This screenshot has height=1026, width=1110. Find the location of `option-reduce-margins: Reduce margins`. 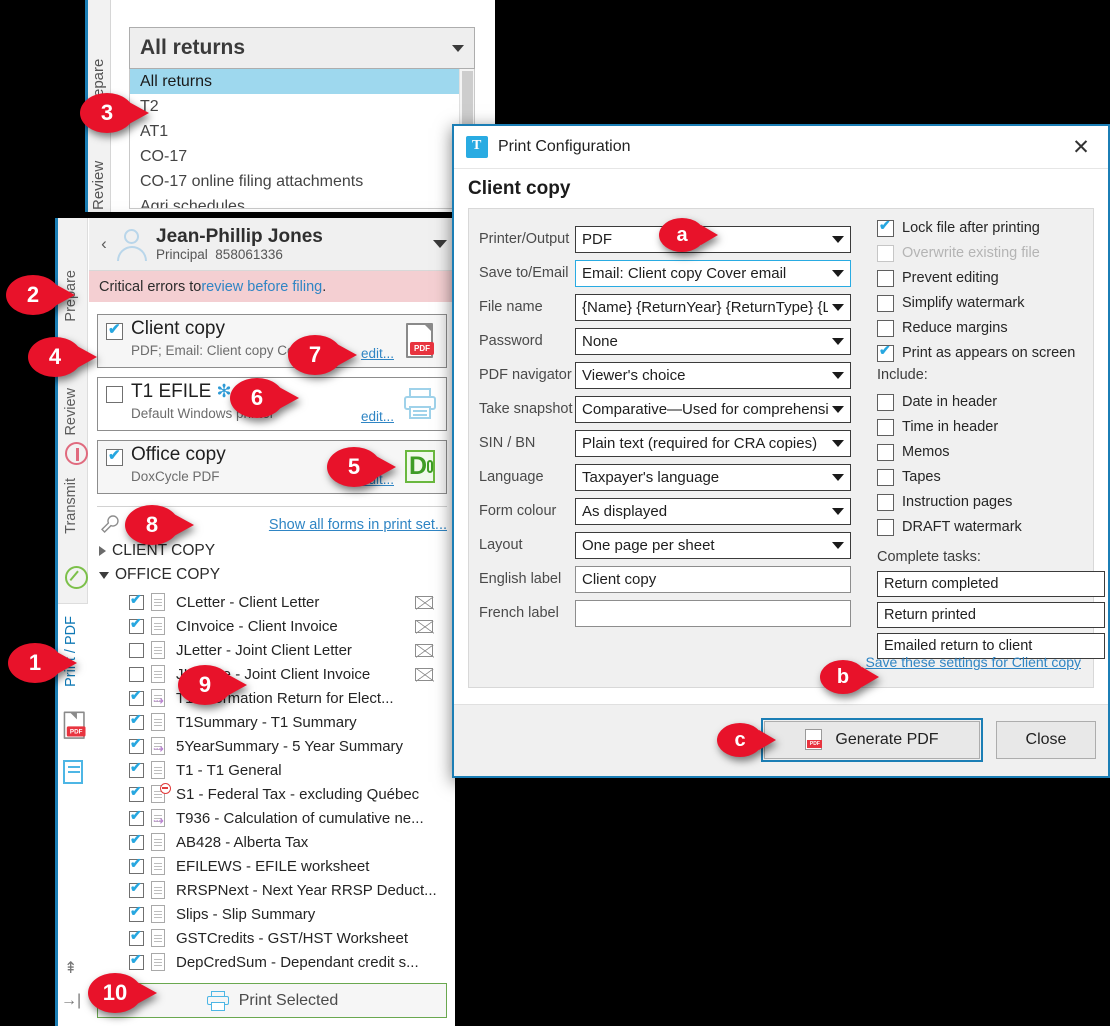

option-reduce-margins: Reduce margins is located at coordinates (942, 328).